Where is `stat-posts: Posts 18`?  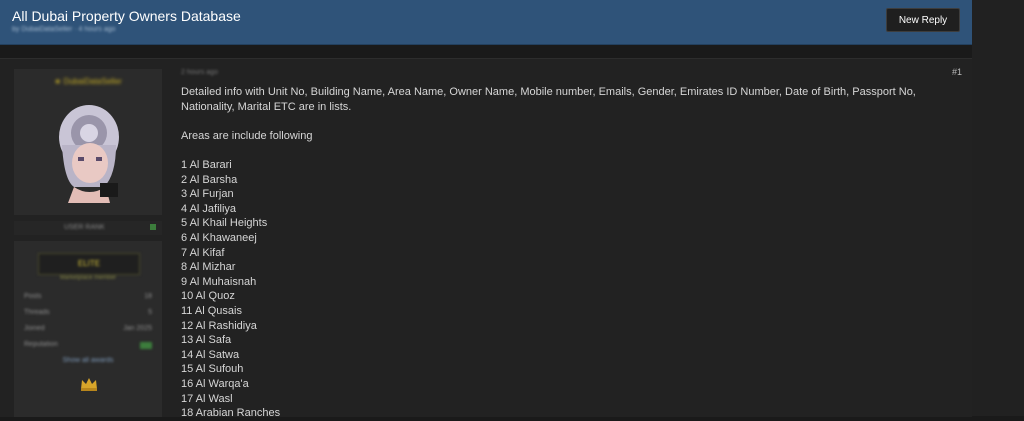
stat-posts: Posts 18 is located at coordinates (88, 298).